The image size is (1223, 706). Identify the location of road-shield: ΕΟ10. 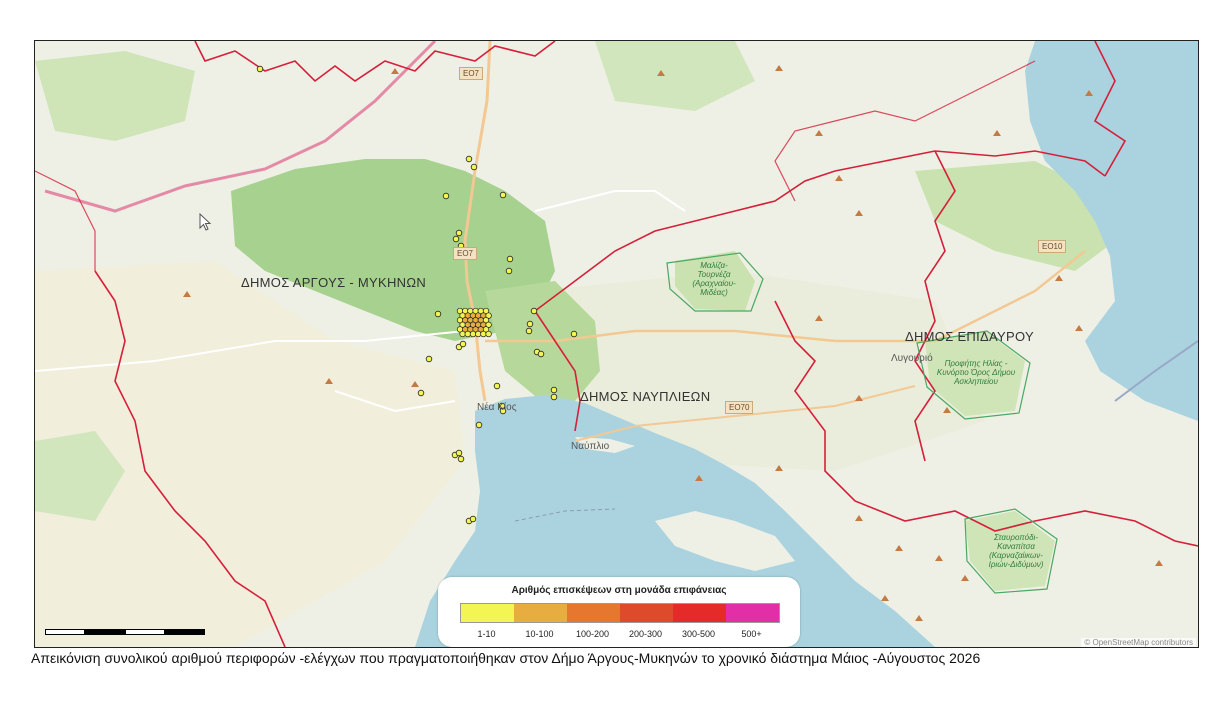
(1052, 246).